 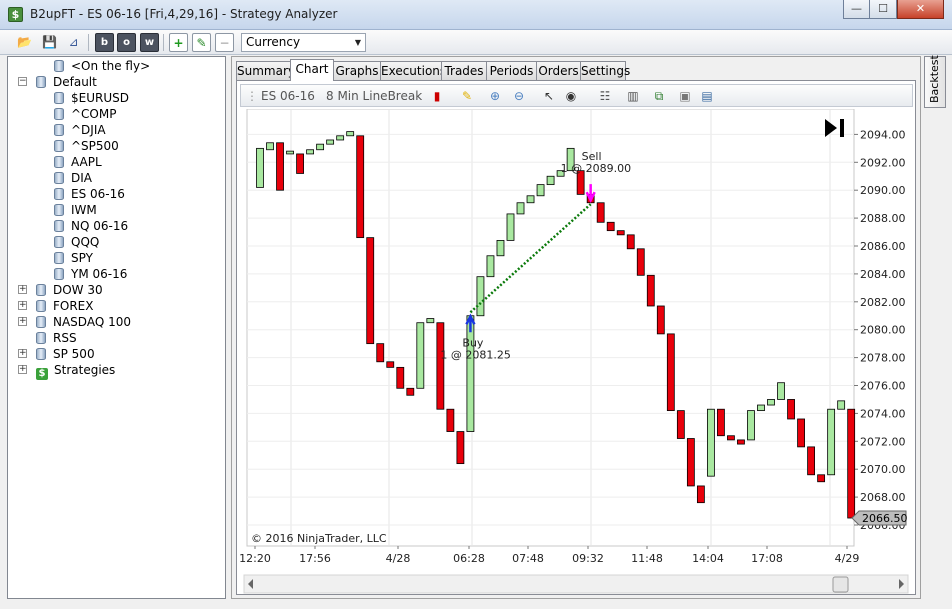 What do you see at coordinates (24, 42) in the screenshot?
I see `open-folder-icon: 📂` at bounding box center [24, 42].